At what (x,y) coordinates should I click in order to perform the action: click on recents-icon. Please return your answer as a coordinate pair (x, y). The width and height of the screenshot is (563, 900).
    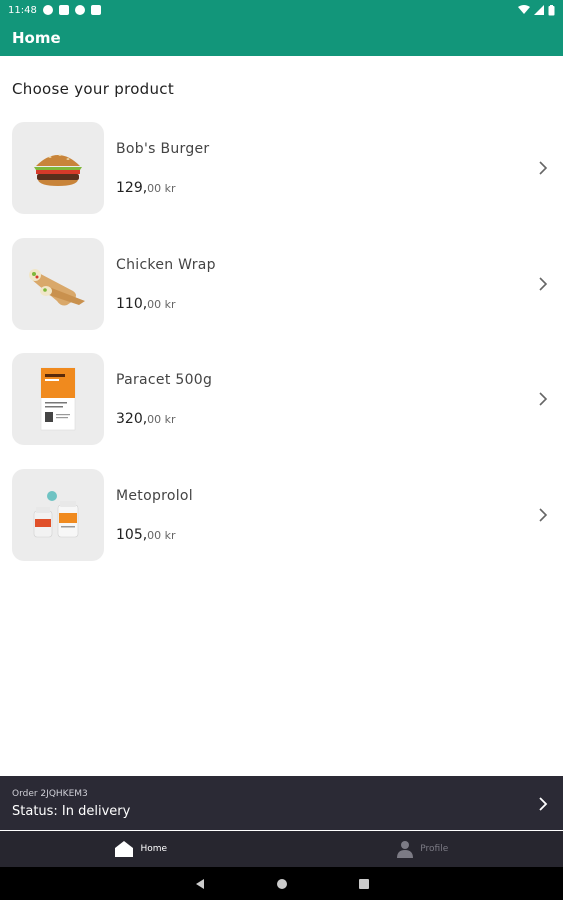
    Looking at the image, I should click on (364, 884).